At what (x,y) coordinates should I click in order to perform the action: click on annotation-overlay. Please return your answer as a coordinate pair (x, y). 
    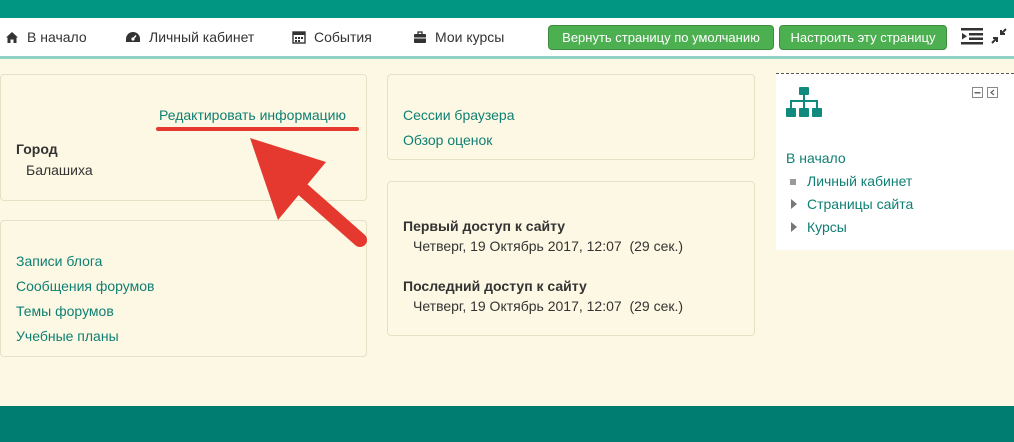
    Looking at the image, I should click on (261, 187).